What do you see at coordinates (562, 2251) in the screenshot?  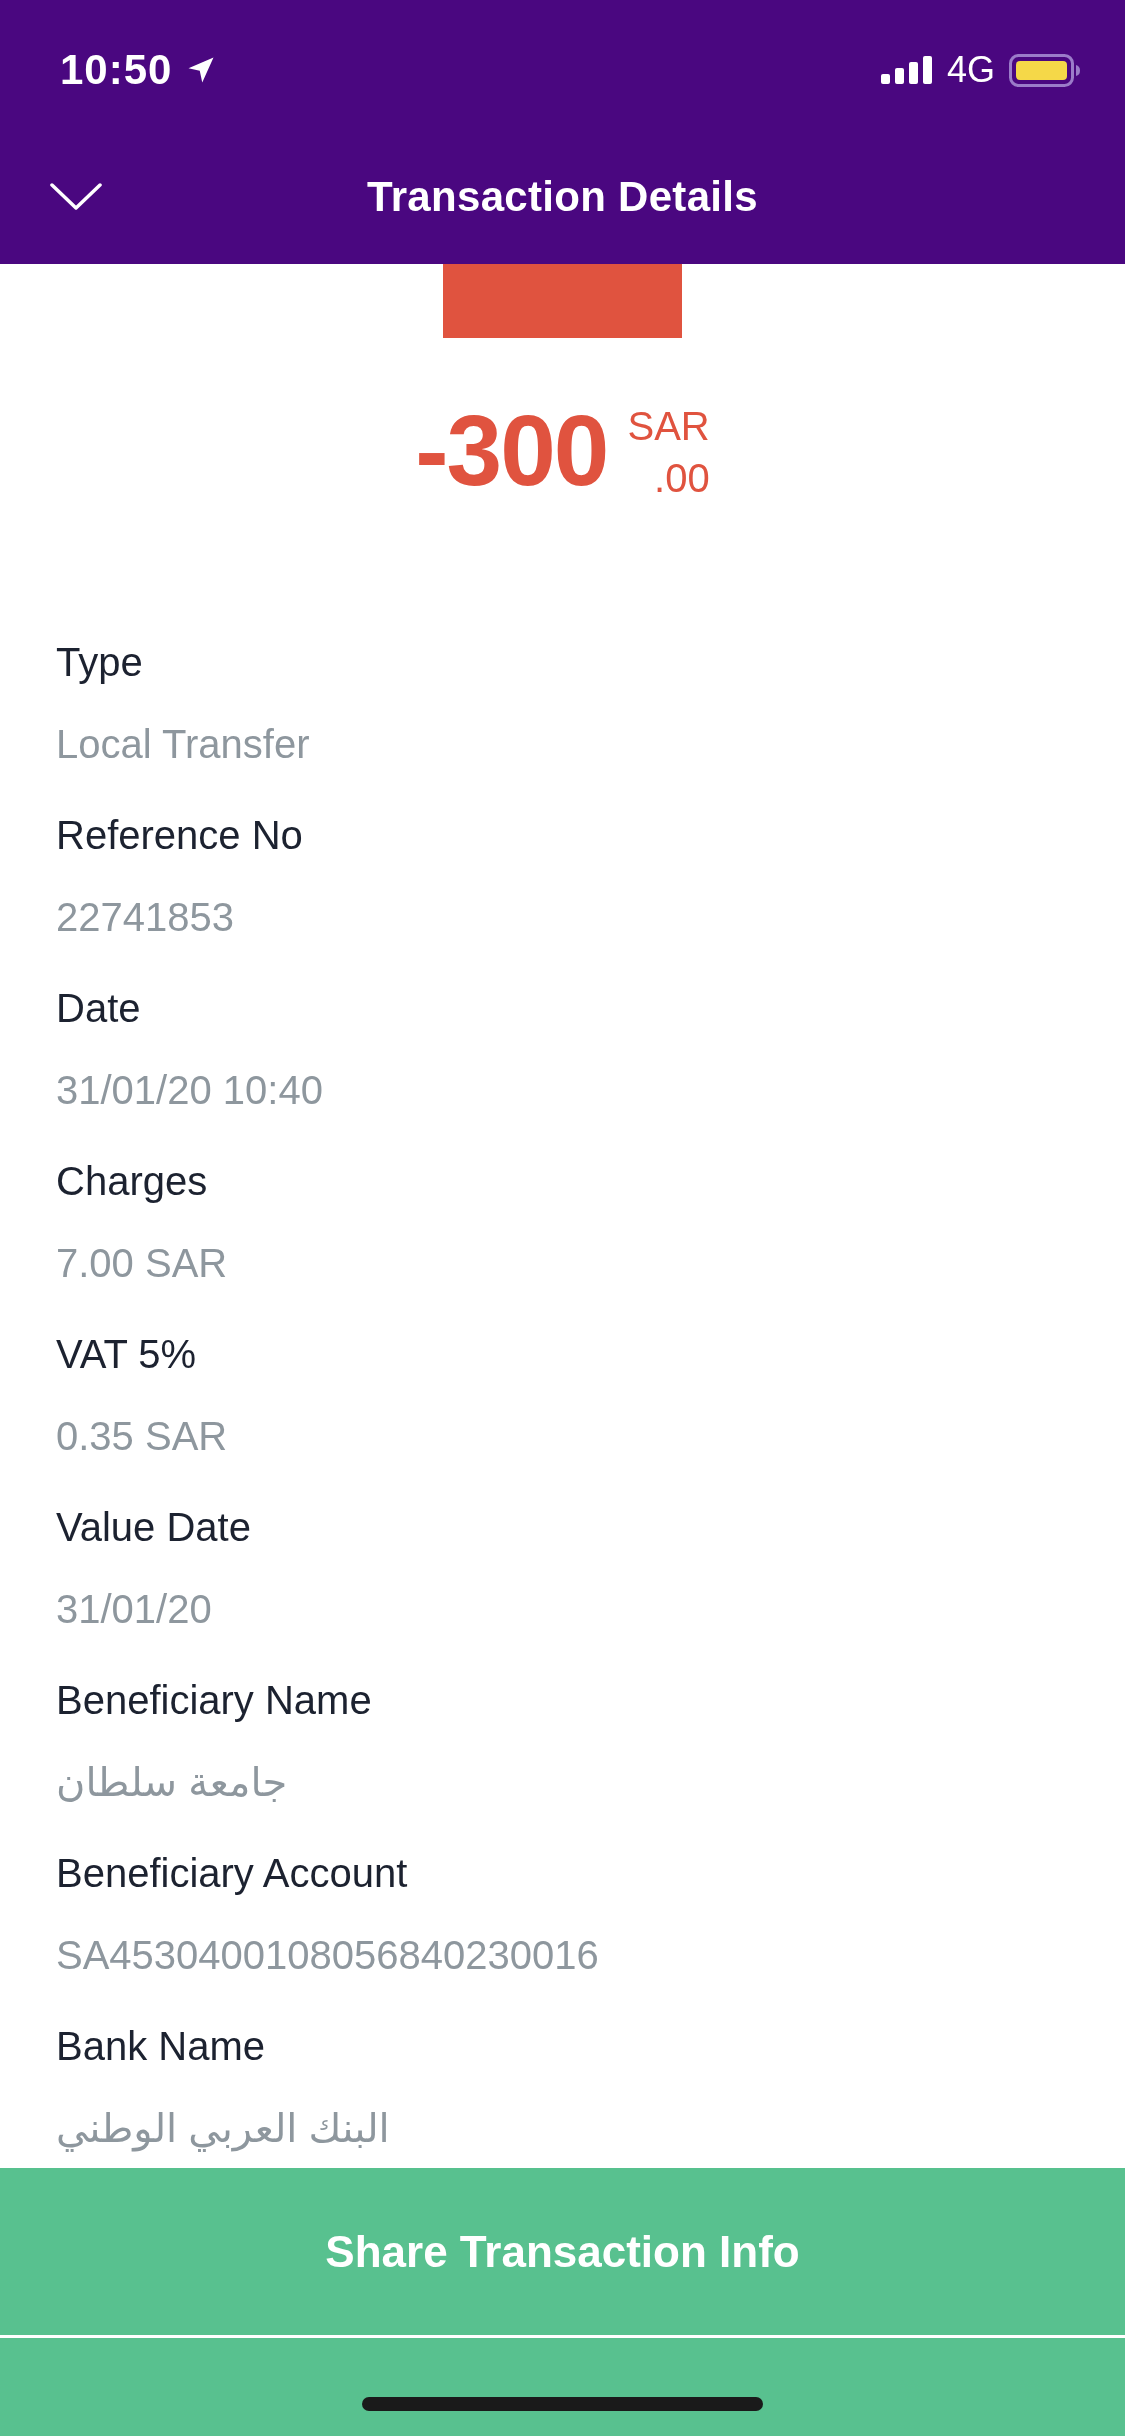 I see `share-button: Share Transaction Info` at bounding box center [562, 2251].